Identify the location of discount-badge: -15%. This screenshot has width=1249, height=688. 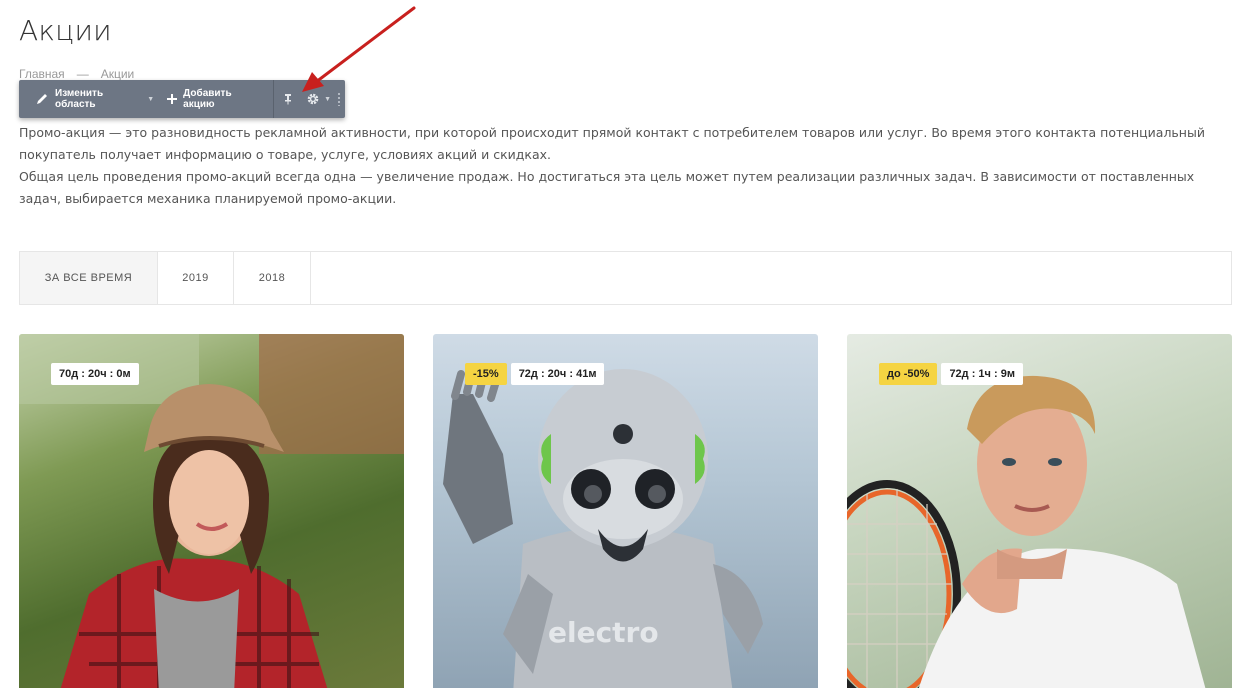
(486, 374).